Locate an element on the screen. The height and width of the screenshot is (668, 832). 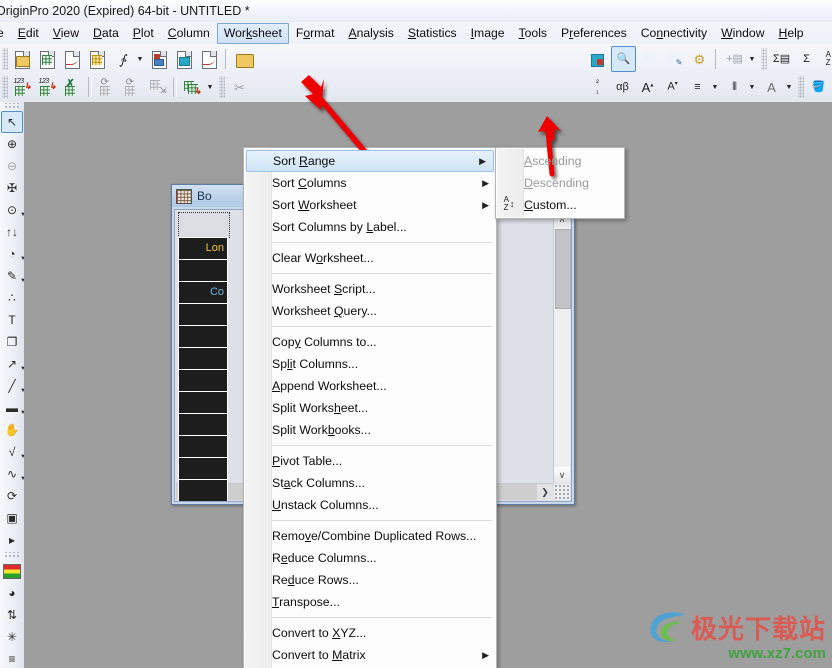
text-align-dropdown: ▼ is located at coordinates (716, 87).